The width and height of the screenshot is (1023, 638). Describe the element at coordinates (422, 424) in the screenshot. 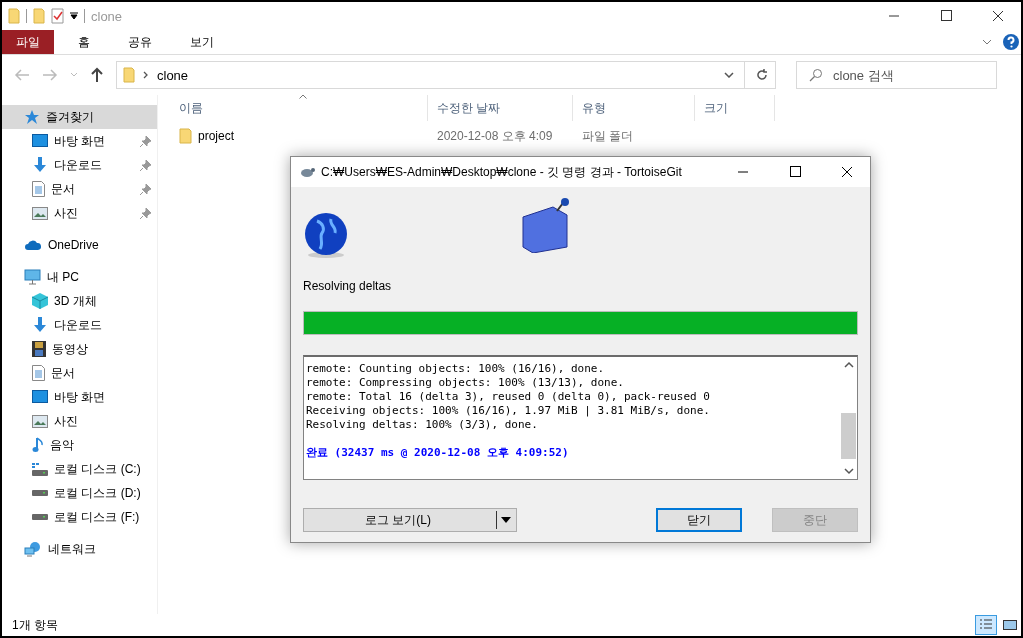

I see `log-line: Resolving deltas: 100% (3/3), done.` at that location.